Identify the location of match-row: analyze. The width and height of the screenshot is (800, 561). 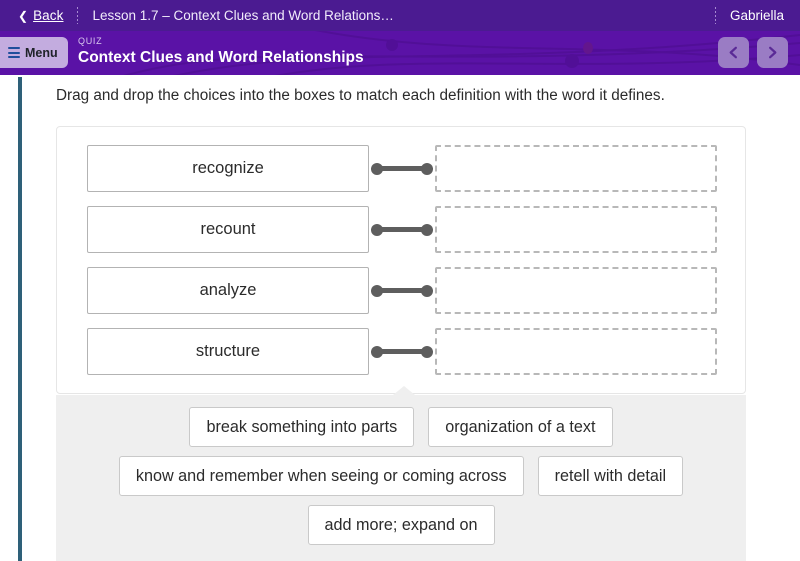
(402, 290).